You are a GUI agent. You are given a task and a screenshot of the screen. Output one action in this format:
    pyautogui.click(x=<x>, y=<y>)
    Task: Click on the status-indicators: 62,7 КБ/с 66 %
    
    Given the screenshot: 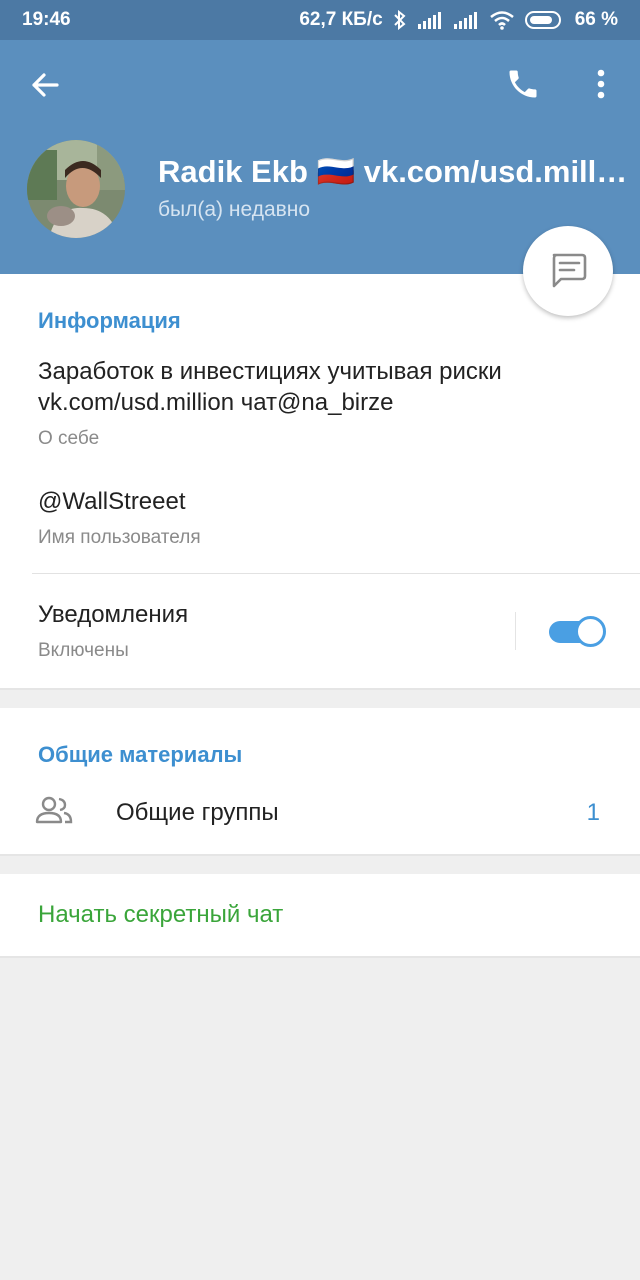 What is the action you would take?
    pyautogui.click(x=458, y=20)
    